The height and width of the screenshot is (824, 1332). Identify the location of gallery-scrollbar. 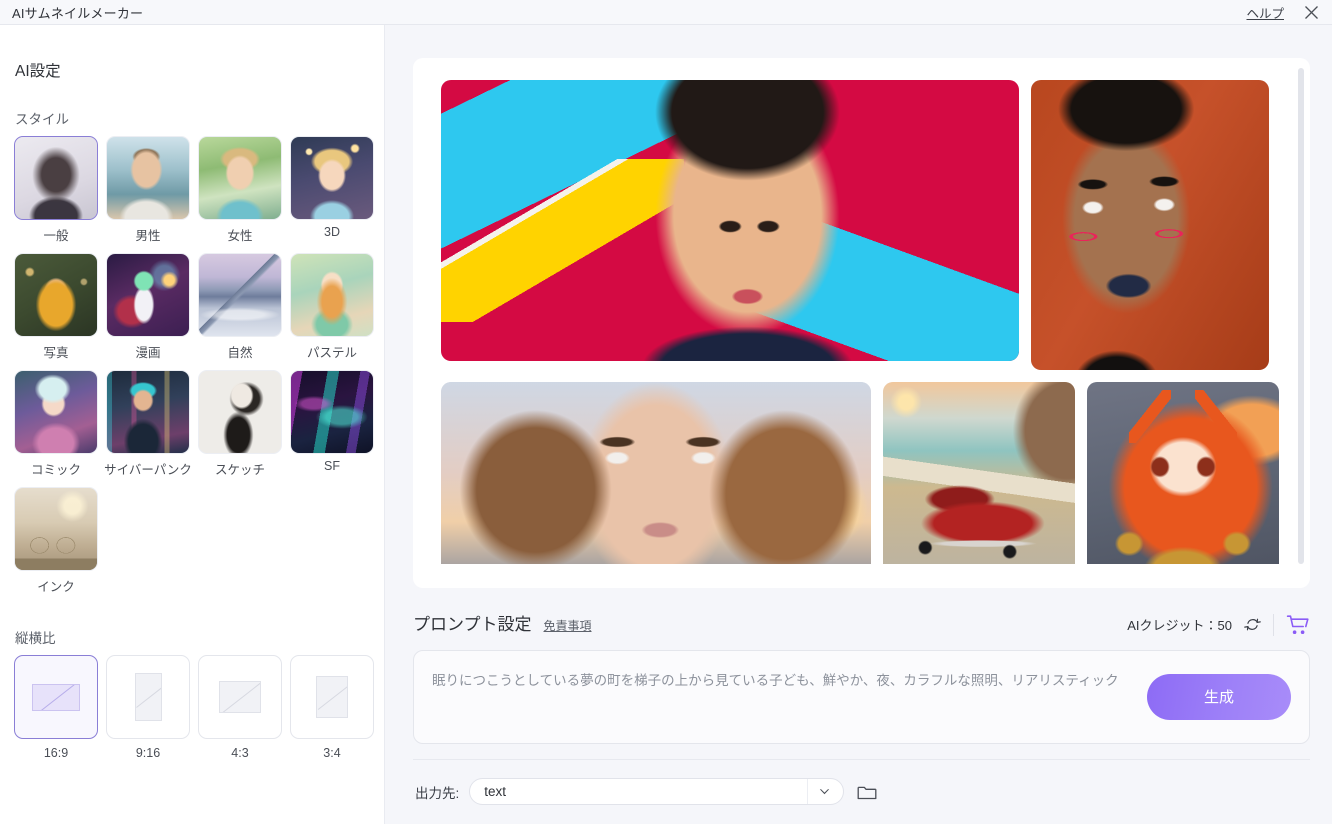
(1301, 323).